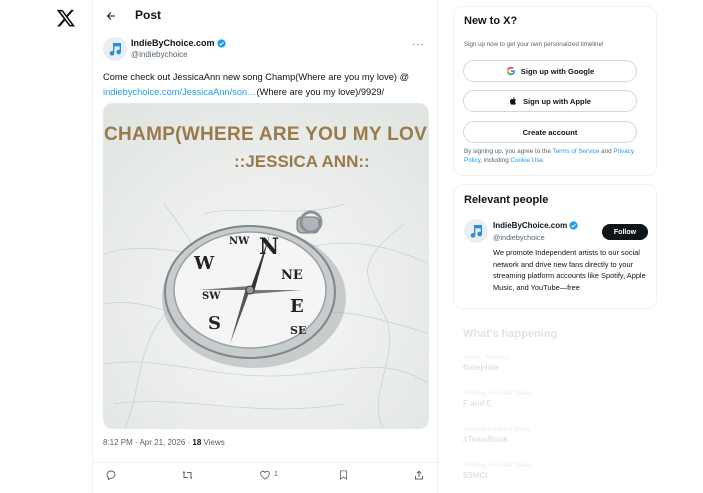 The width and height of the screenshot is (703, 493). Describe the element at coordinates (265, 475) in the screenshot. I see `heart-icon` at that location.